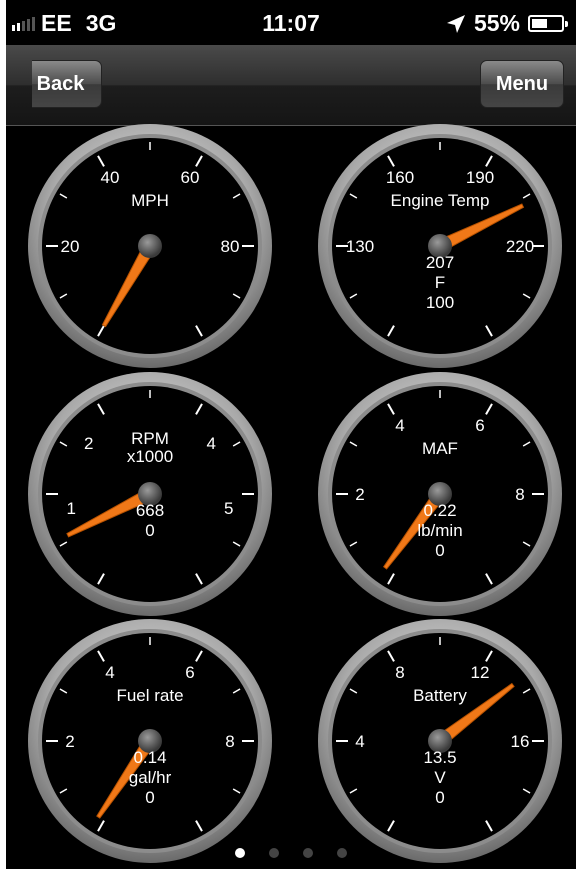  I want to click on battery-value: 13.5, so click(440, 757).